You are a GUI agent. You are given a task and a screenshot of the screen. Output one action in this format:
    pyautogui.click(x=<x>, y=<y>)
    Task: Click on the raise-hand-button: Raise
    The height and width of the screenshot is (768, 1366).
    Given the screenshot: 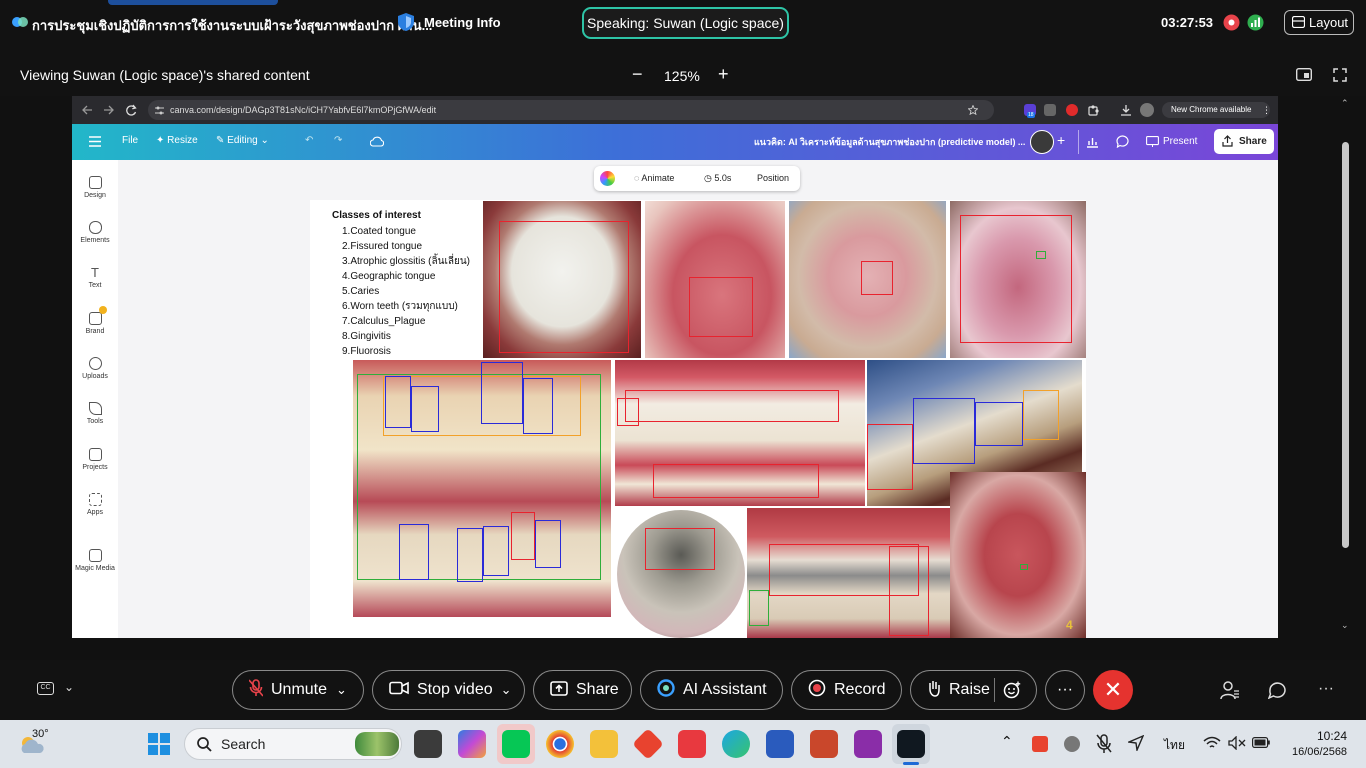 What is the action you would take?
    pyautogui.click(x=973, y=690)
    